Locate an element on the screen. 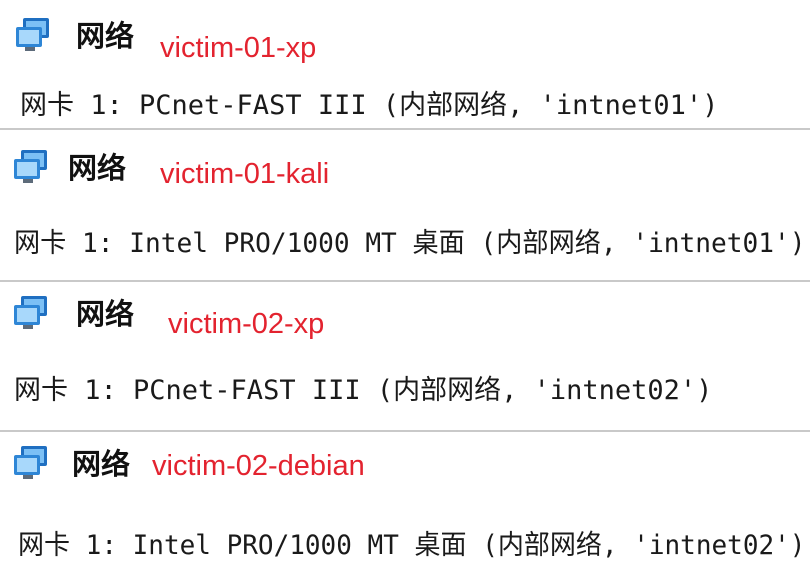  adapter-info: 网卡 1: PCnet-FAST III (内部网络, 'intnet01') is located at coordinates (369, 105).